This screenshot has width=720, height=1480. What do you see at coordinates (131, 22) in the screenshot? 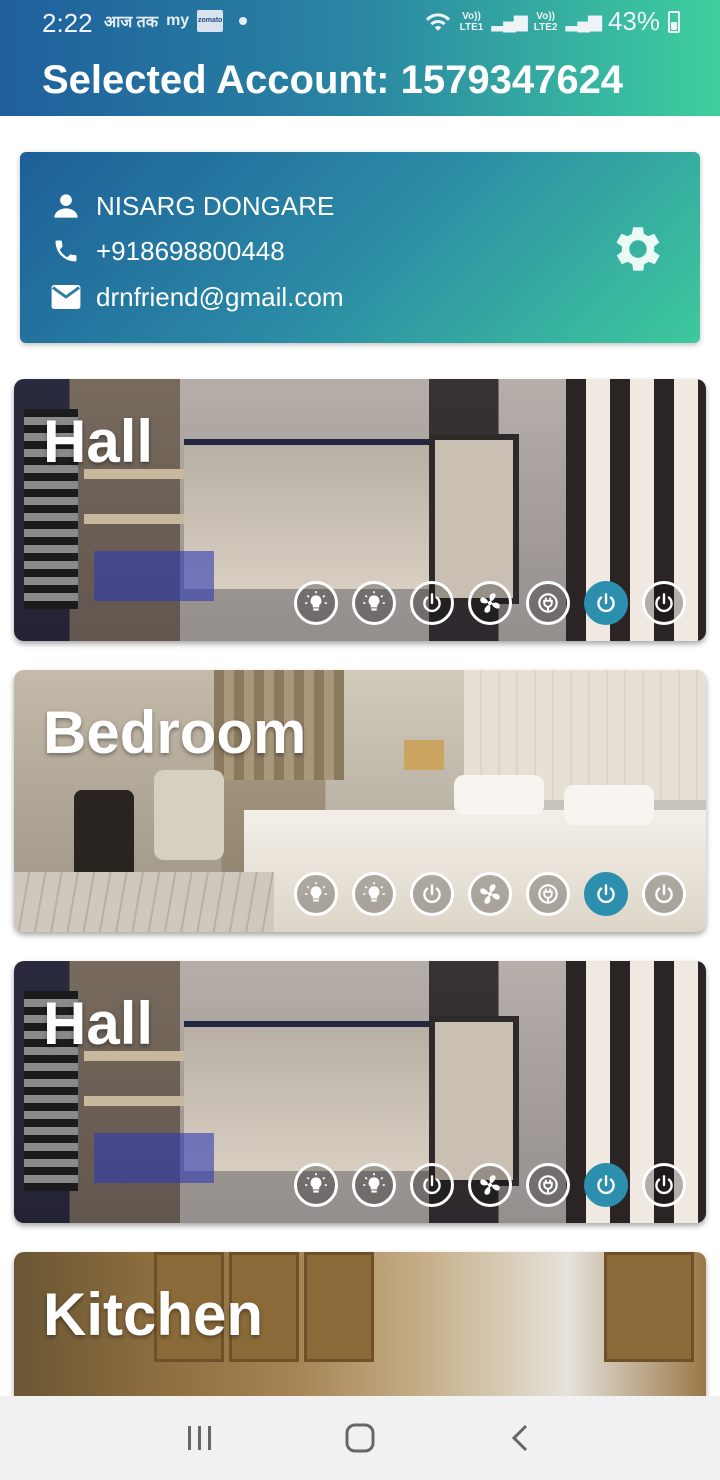
I see `aajtak-icon: आज तक` at bounding box center [131, 22].